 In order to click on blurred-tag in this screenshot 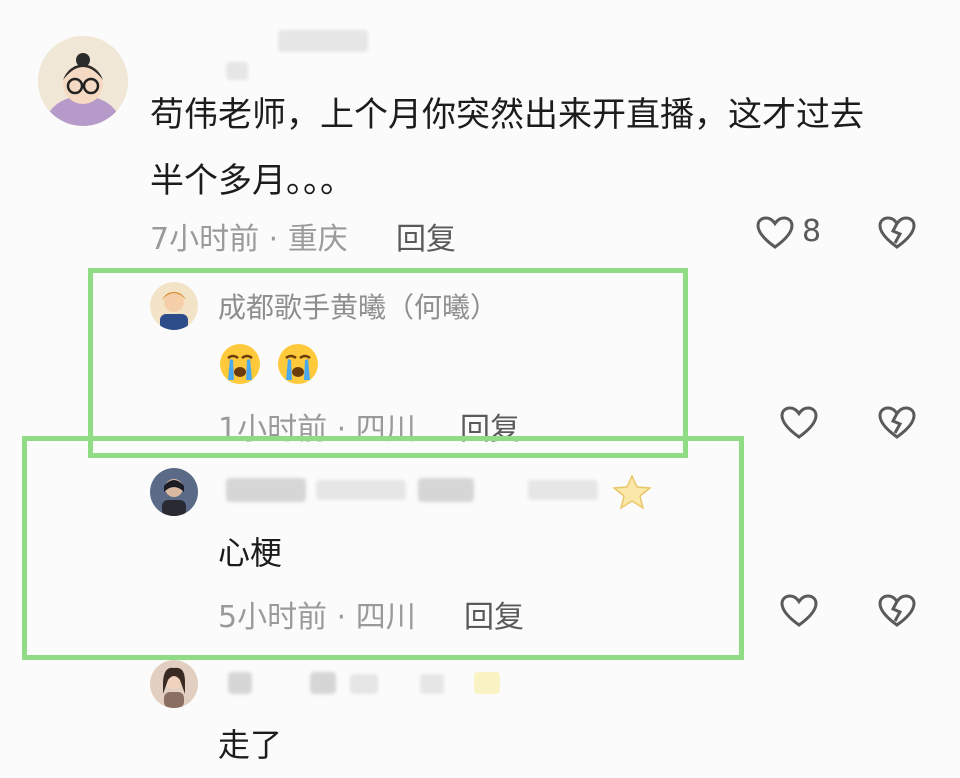, I will do `click(237, 71)`.